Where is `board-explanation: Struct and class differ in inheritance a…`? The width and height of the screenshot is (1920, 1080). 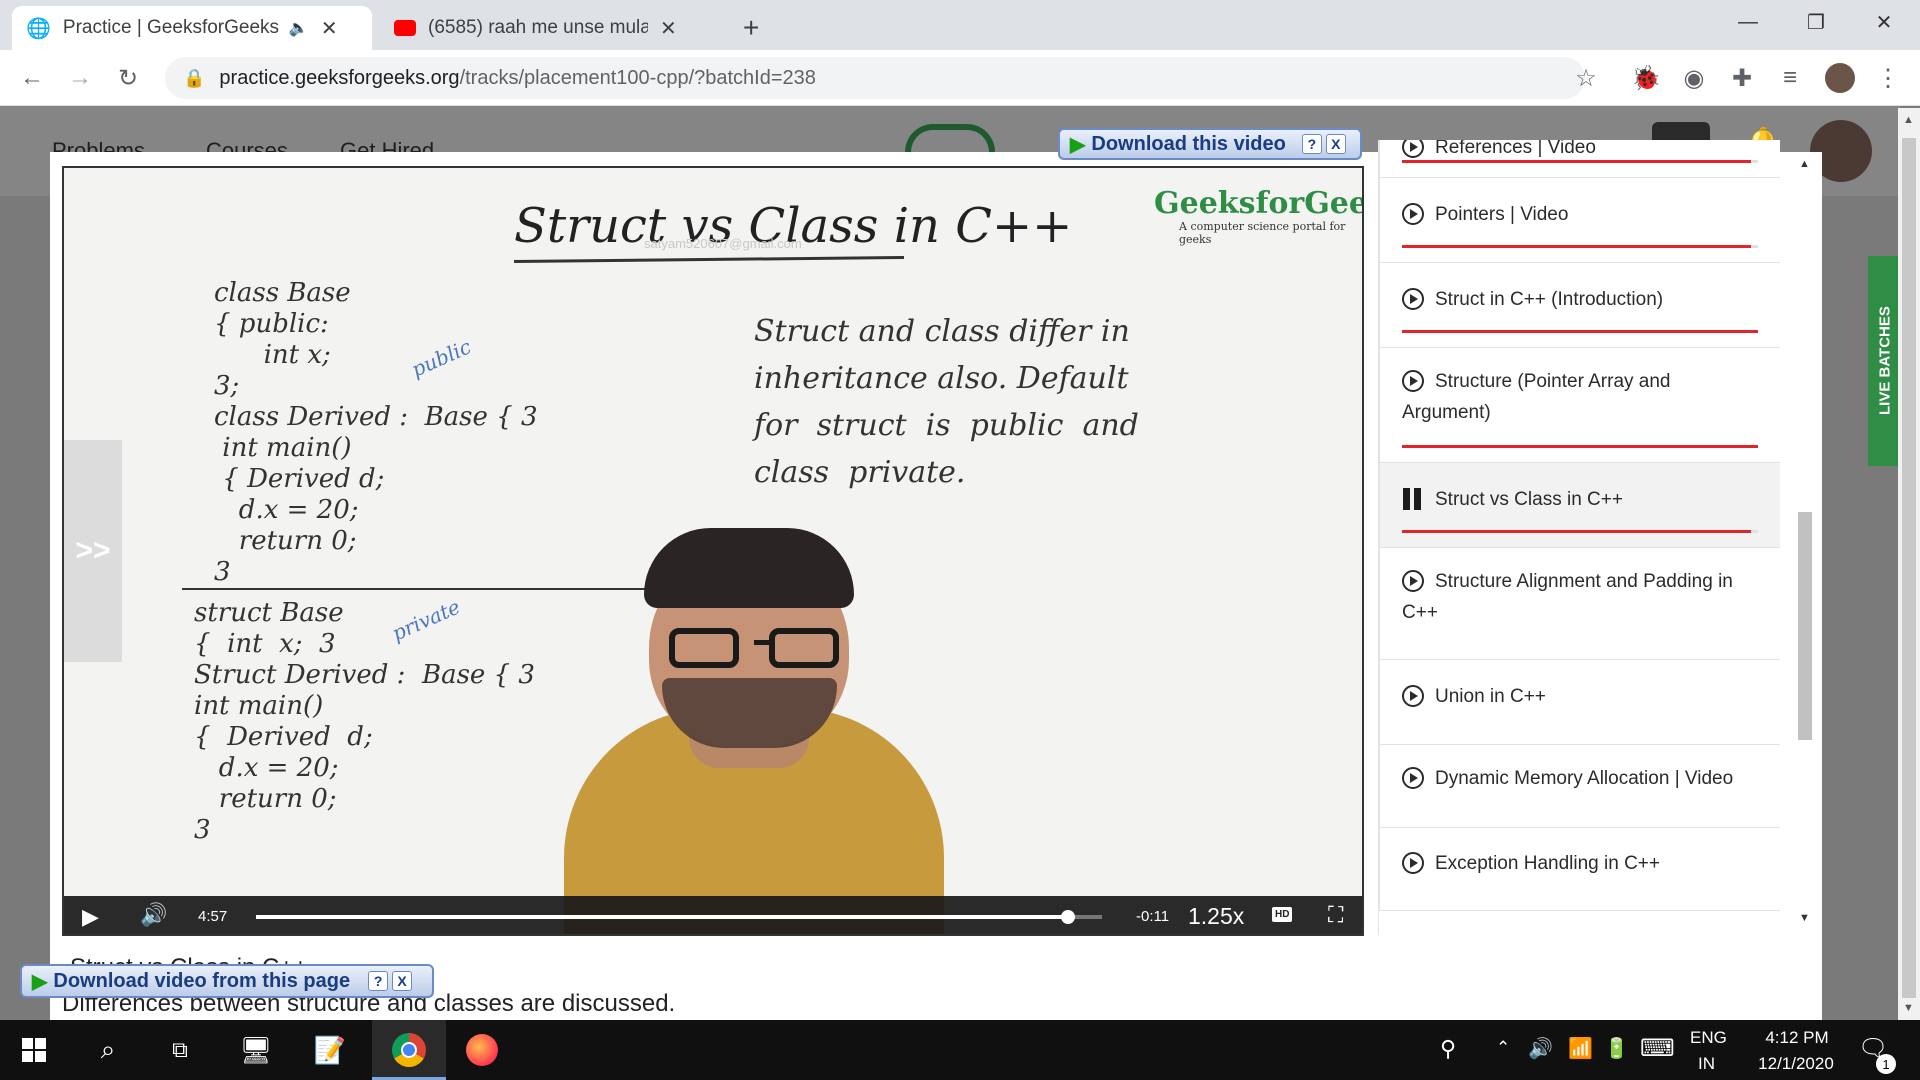 board-explanation: Struct and class differ in inheritance a… is located at coordinates (946, 402).